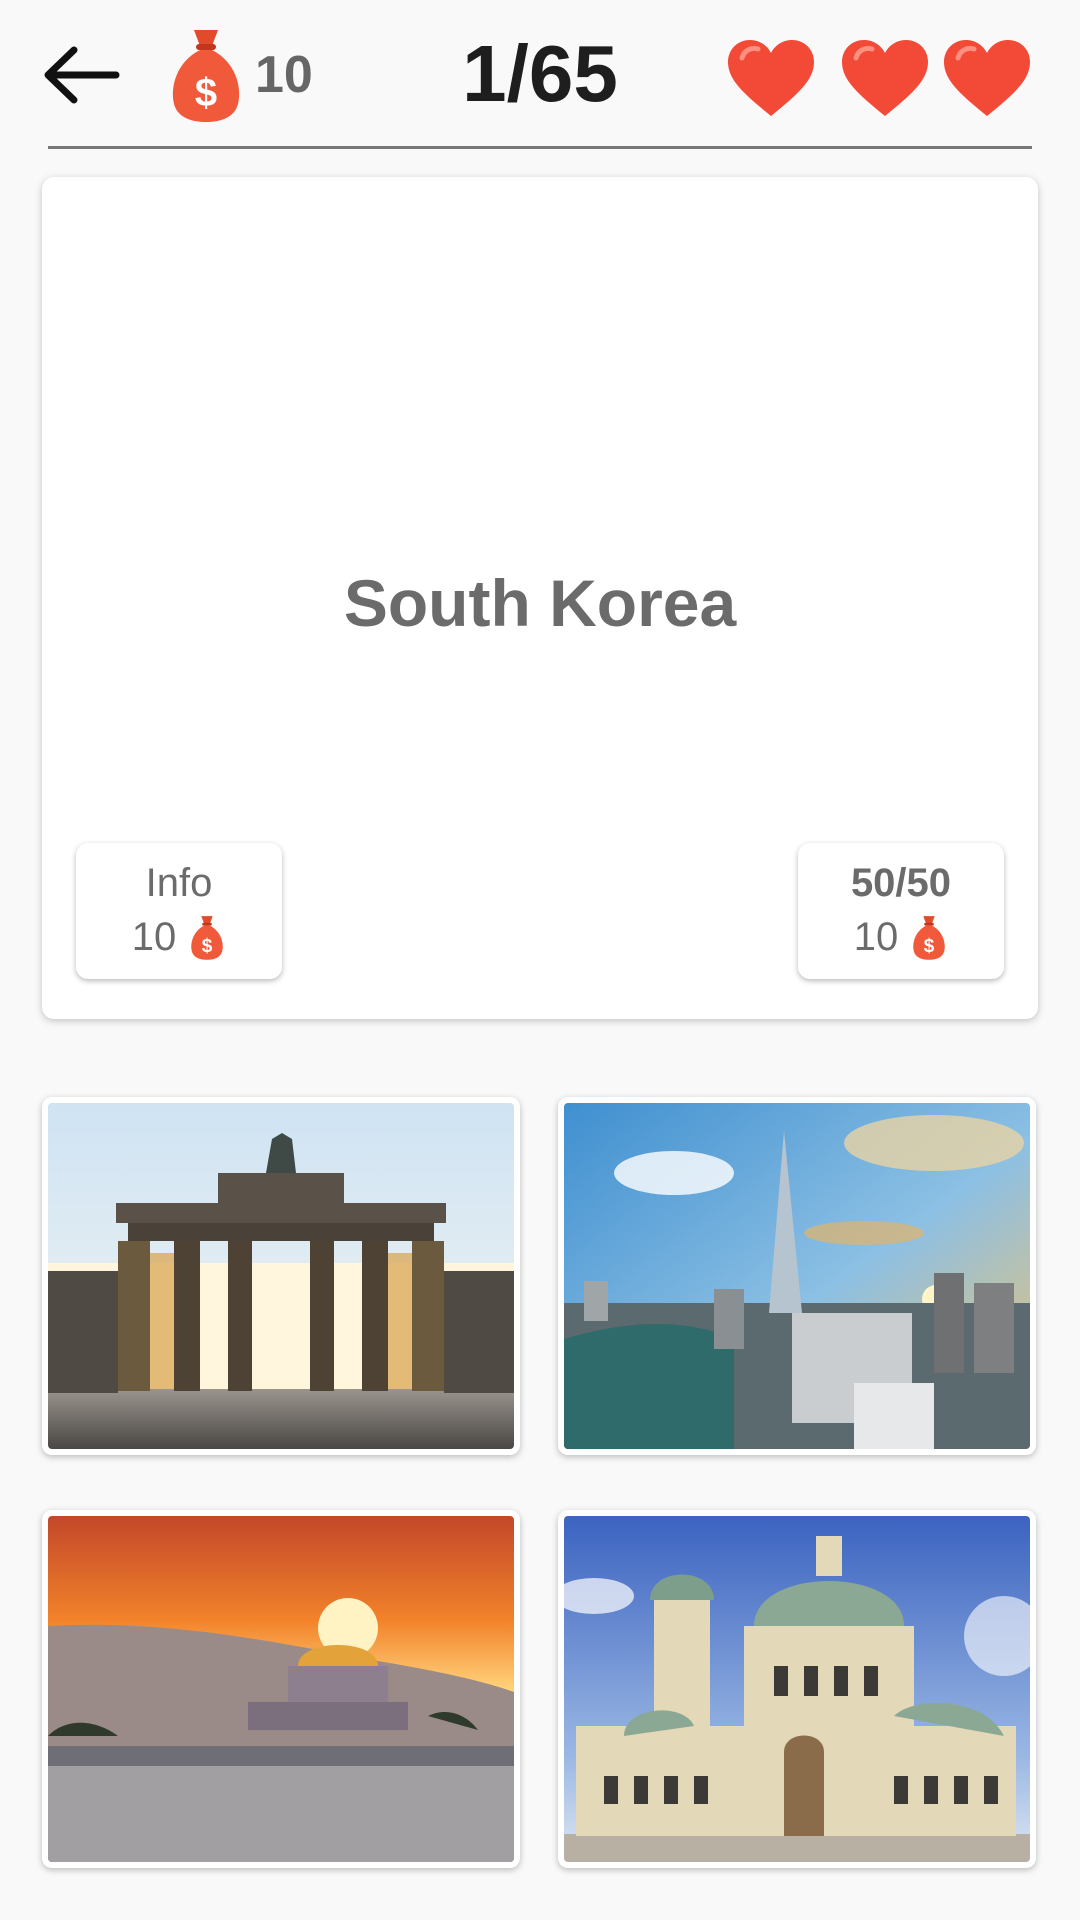  What do you see at coordinates (901, 883) in the screenshot?
I see `fifty-fifty-joker-label: 50/50` at bounding box center [901, 883].